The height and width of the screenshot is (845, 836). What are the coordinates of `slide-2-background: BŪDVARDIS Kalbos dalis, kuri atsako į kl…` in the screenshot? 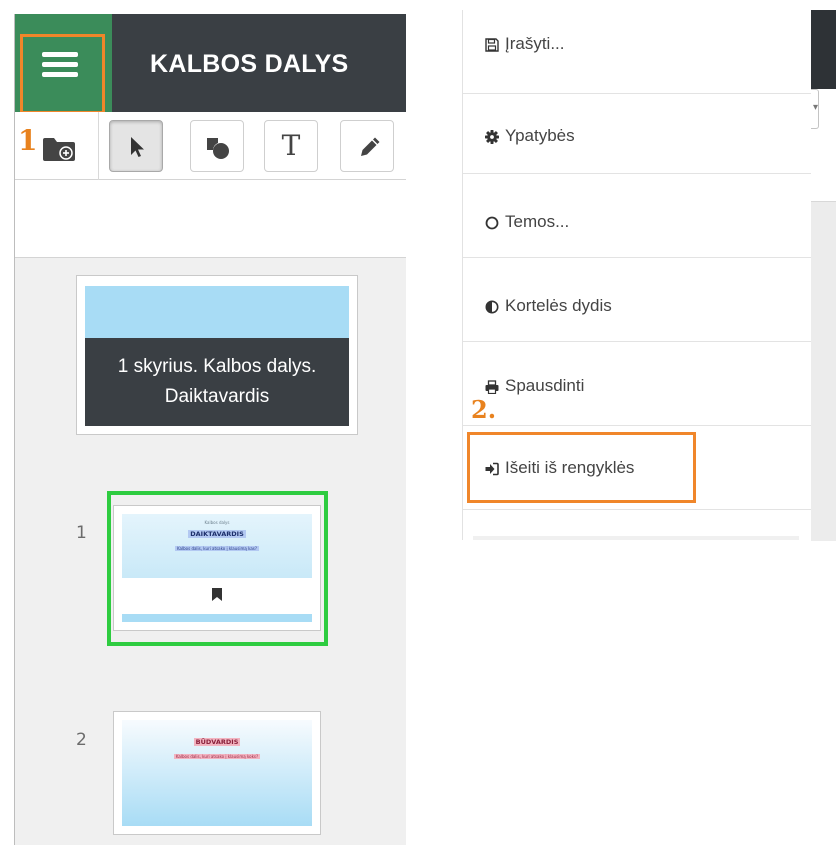 It's located at (217, 773).